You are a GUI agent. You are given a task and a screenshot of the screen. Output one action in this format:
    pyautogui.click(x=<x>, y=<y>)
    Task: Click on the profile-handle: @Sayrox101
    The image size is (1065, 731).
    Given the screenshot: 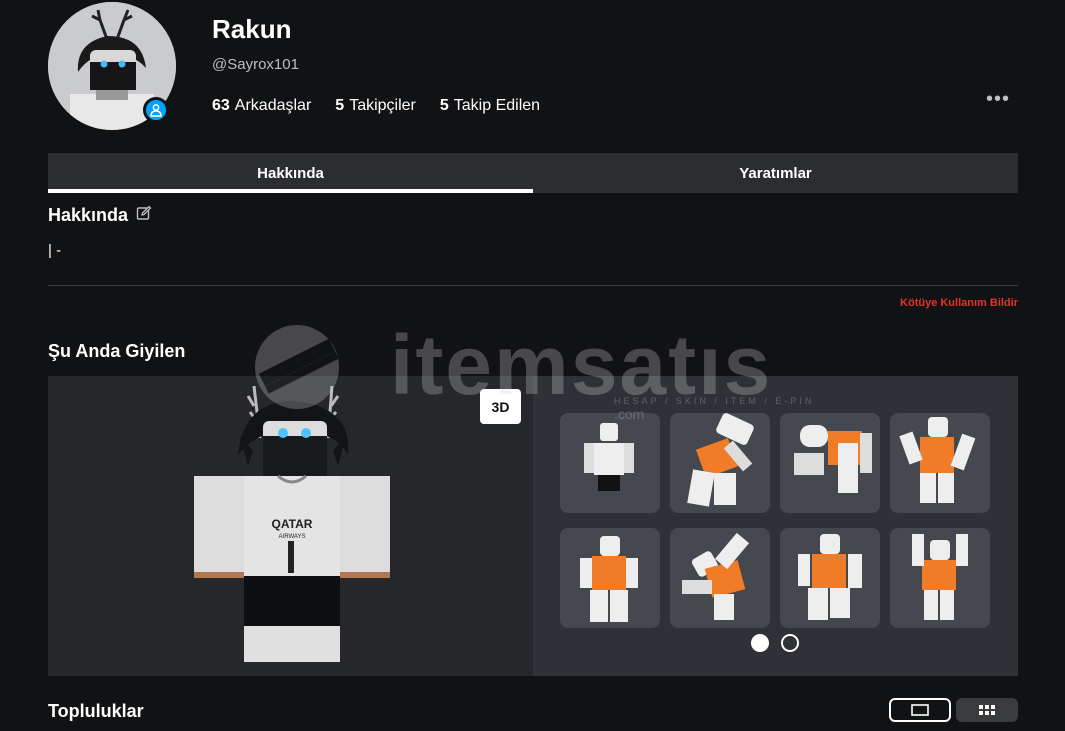 What is the action you would take?
    pyautogui.click(x=255, y=64)
    